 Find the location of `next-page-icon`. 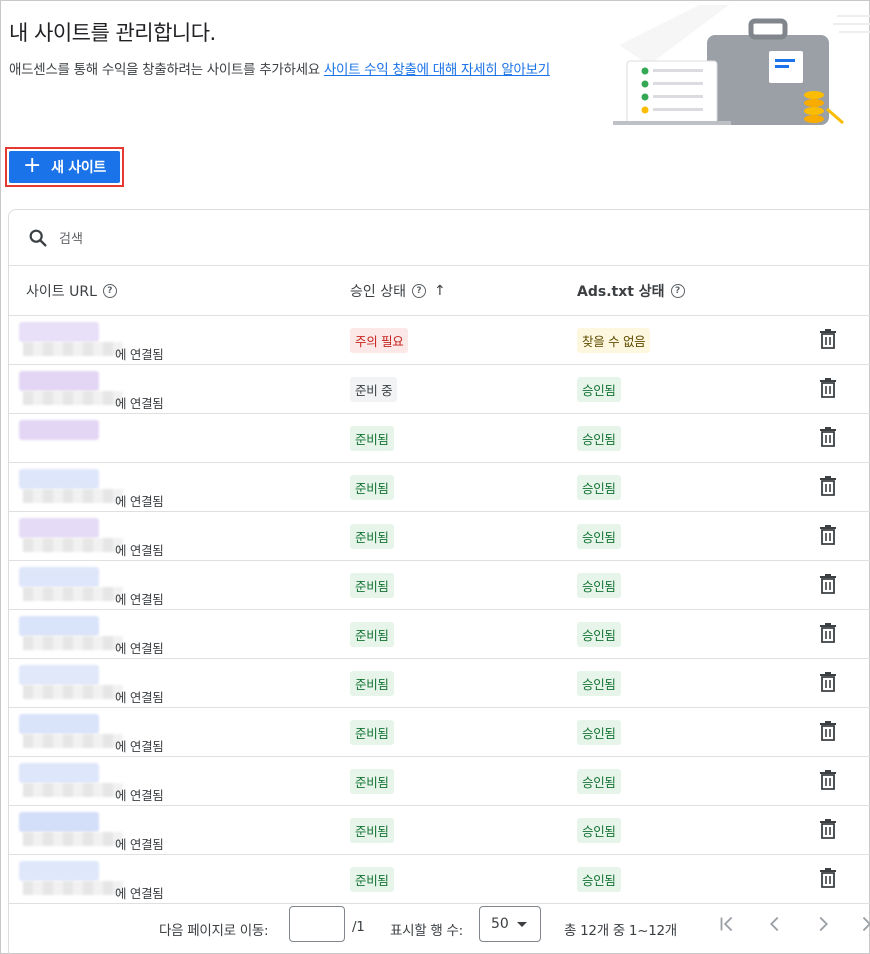

next-page-icon is located at coordinates (823, 924).